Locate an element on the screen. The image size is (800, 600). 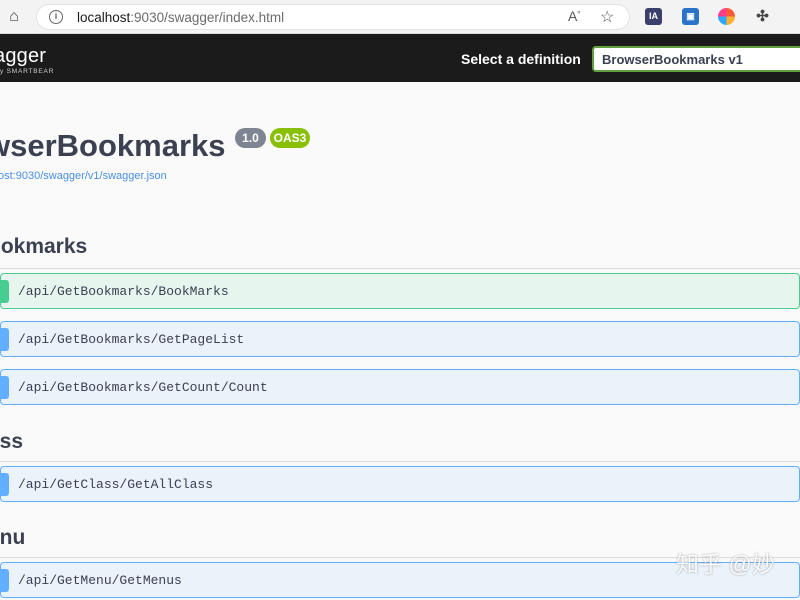
operation-path: /api/GetClass/GetAllClass is located at coordinates (116, 484).